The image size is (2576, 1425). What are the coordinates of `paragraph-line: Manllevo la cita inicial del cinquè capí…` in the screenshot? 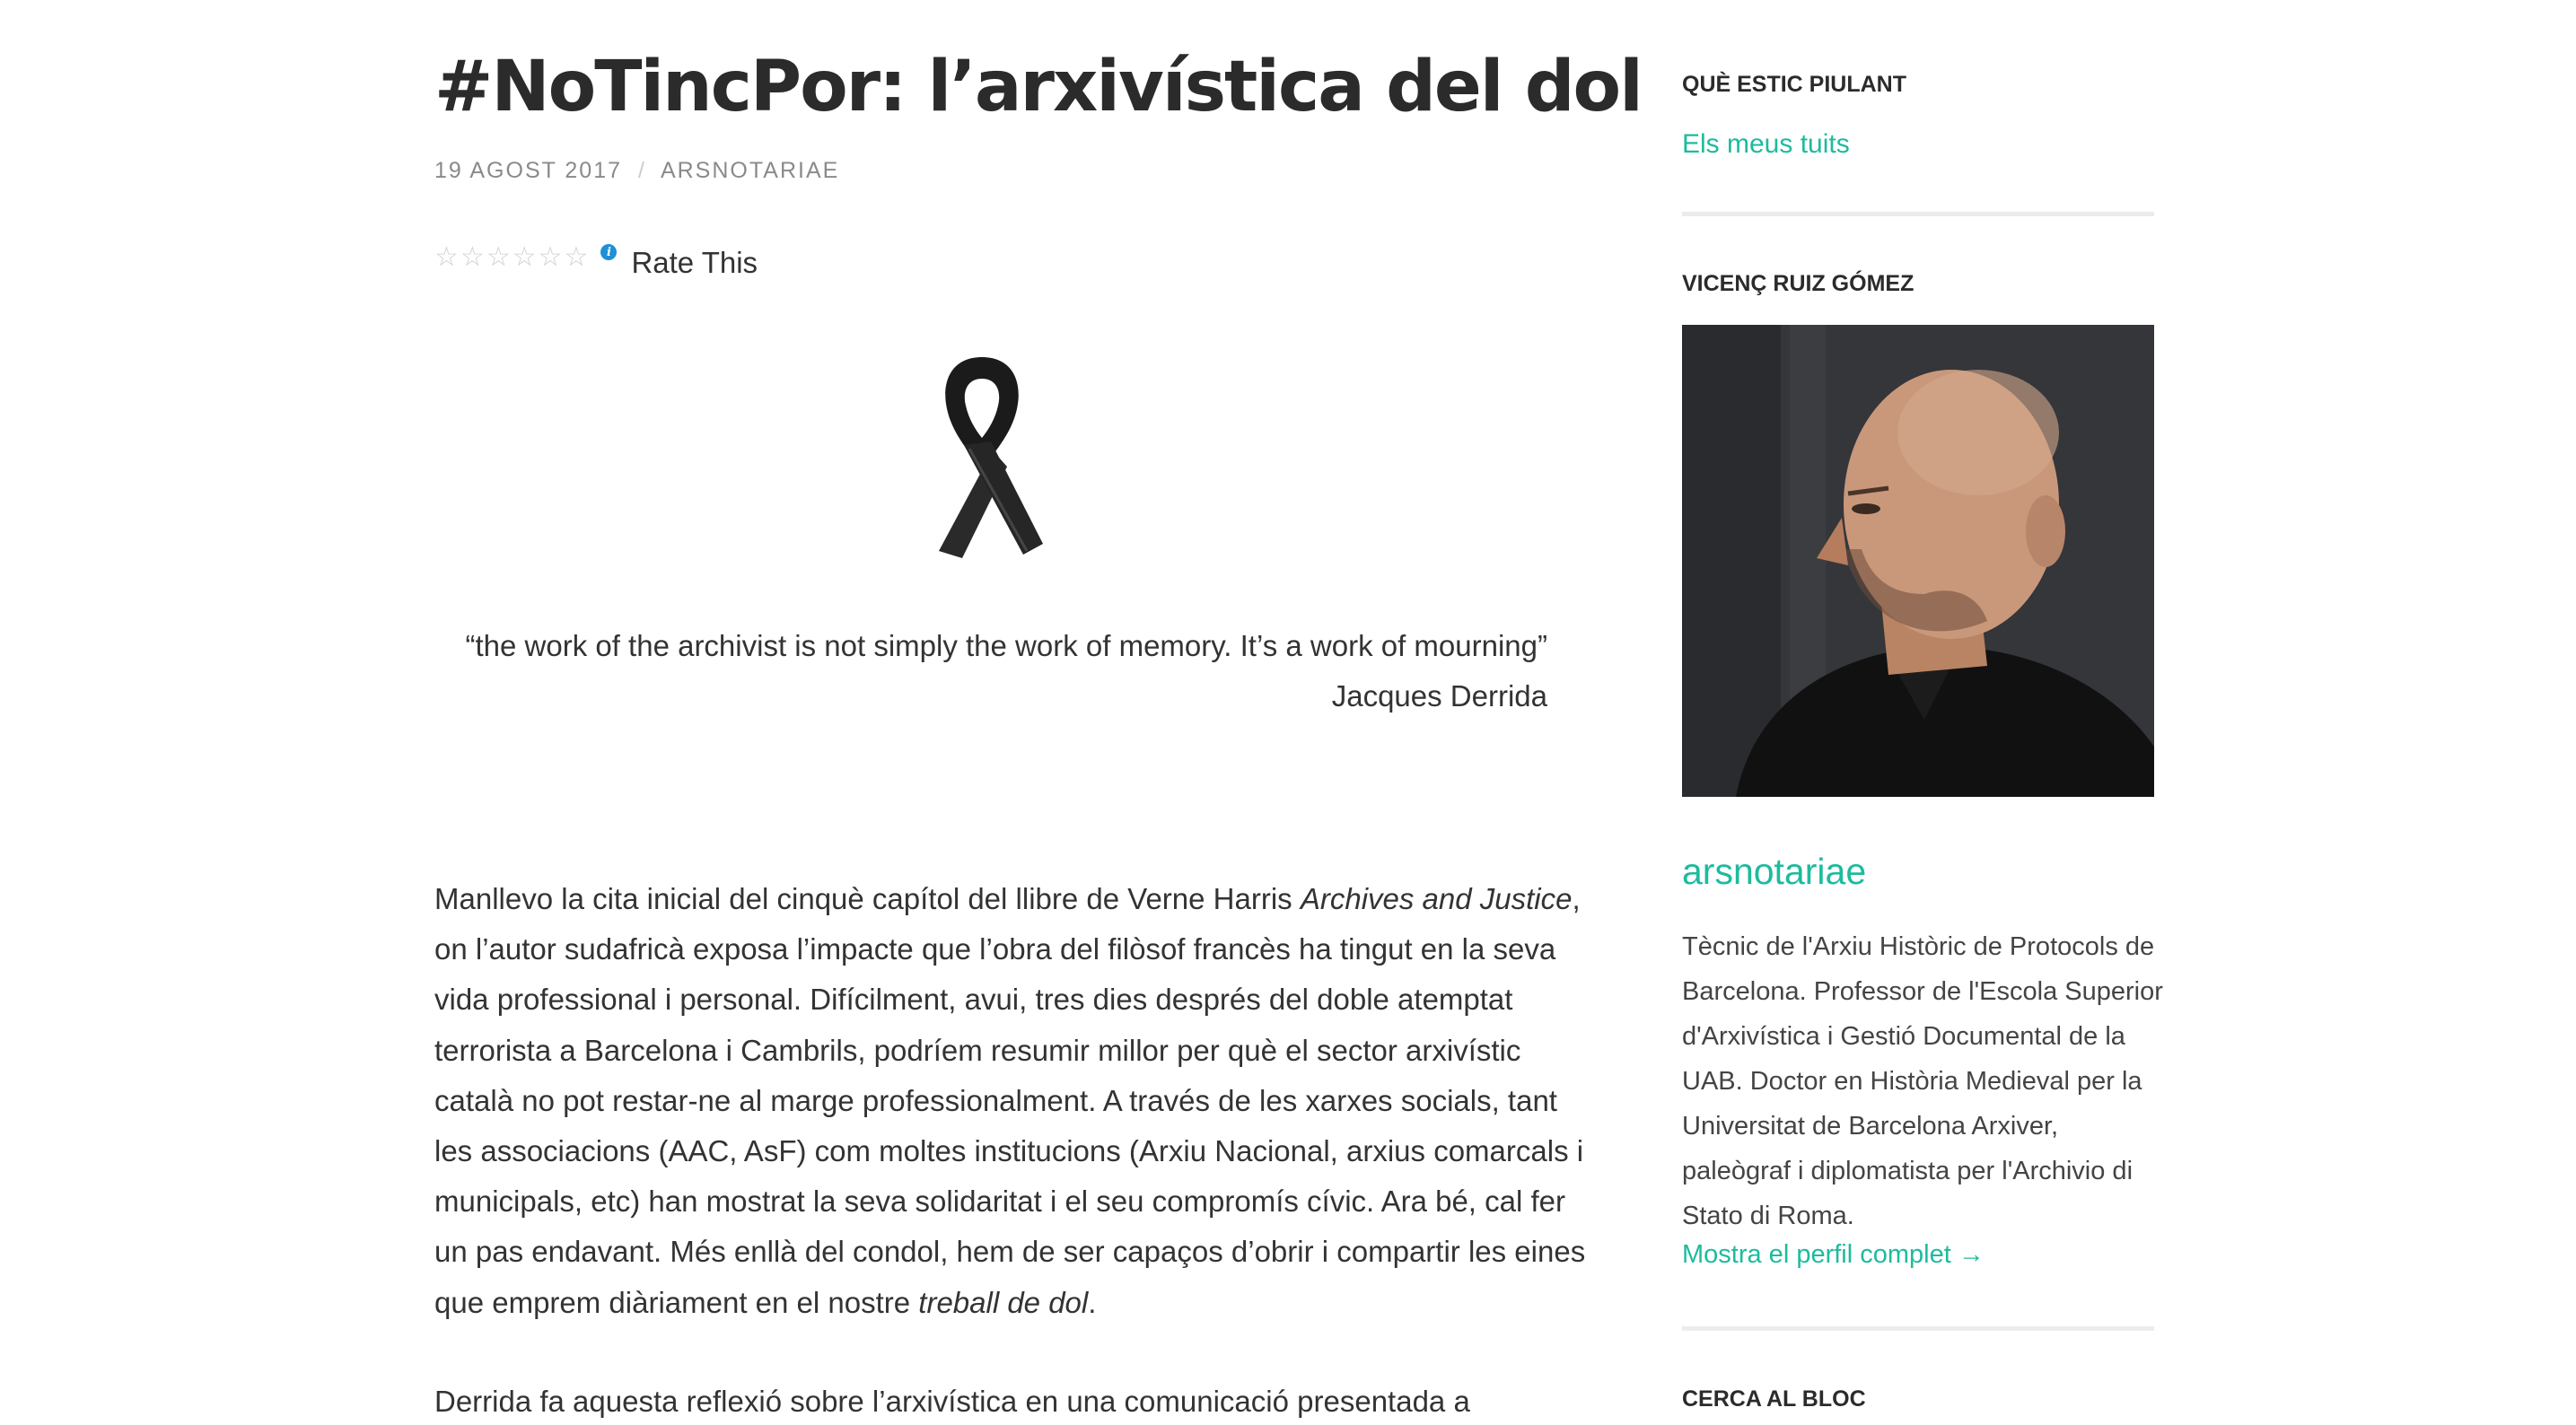 It's located at (1007, 898).